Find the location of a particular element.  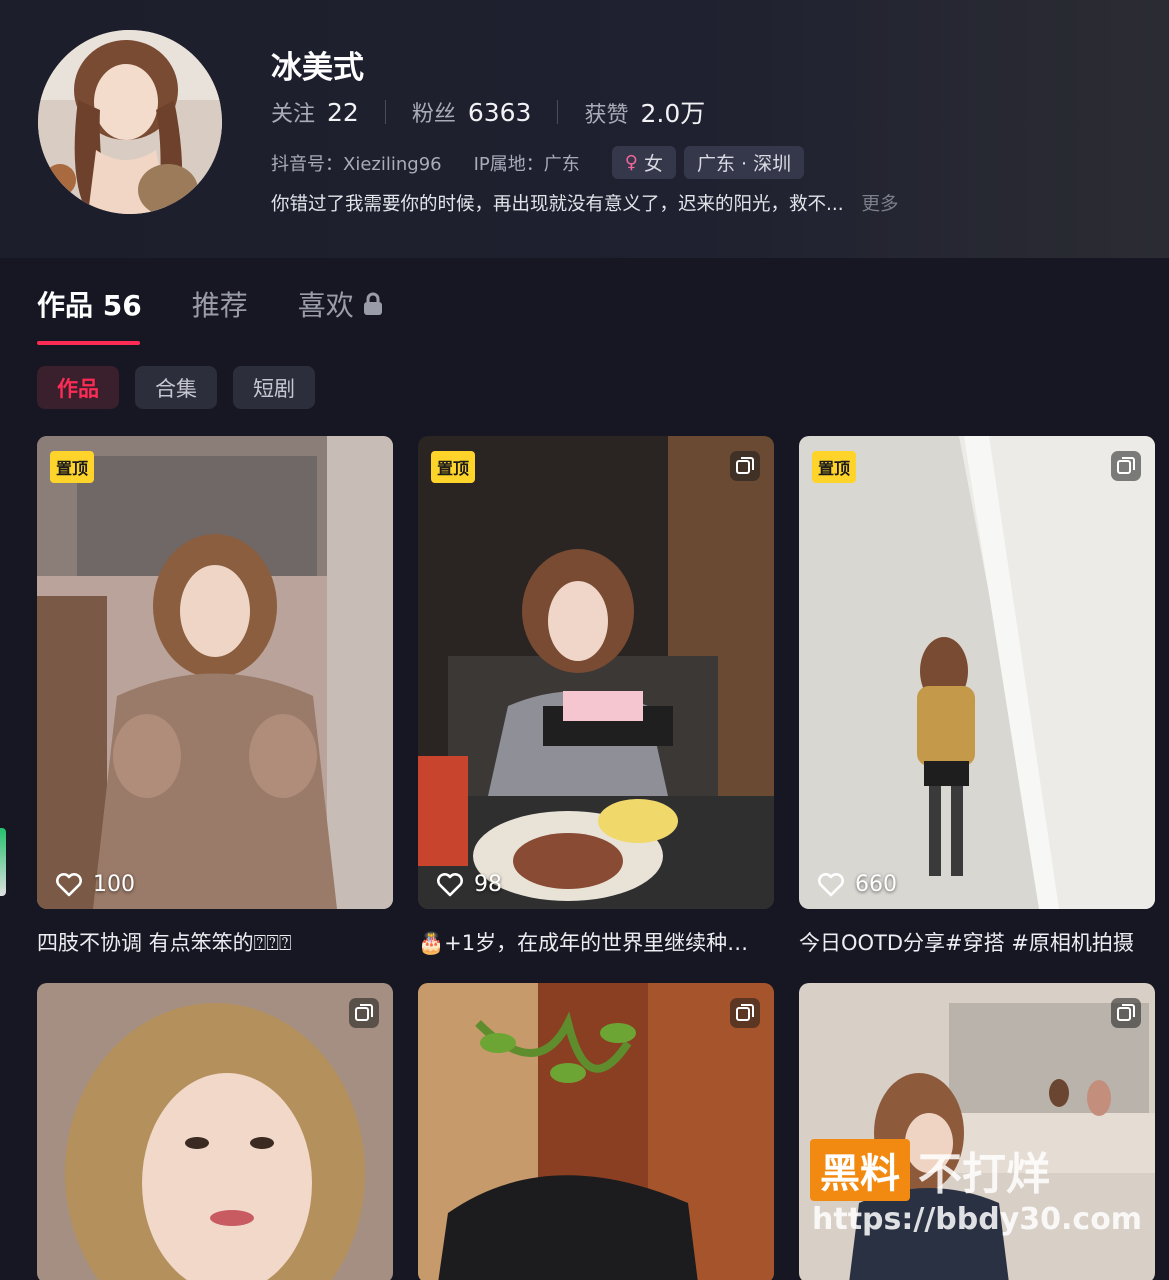

side-indicator is located at coordinates (3, 862).